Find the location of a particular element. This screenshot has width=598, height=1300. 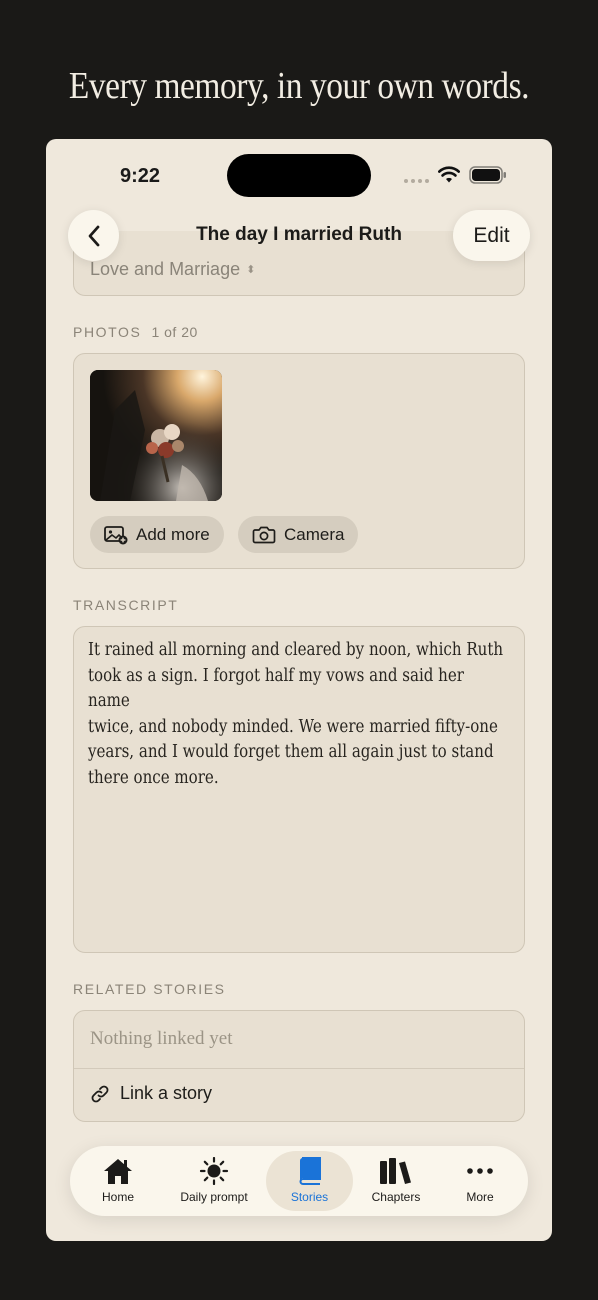

camera-label: Camera is located at coordinates (314, 534).